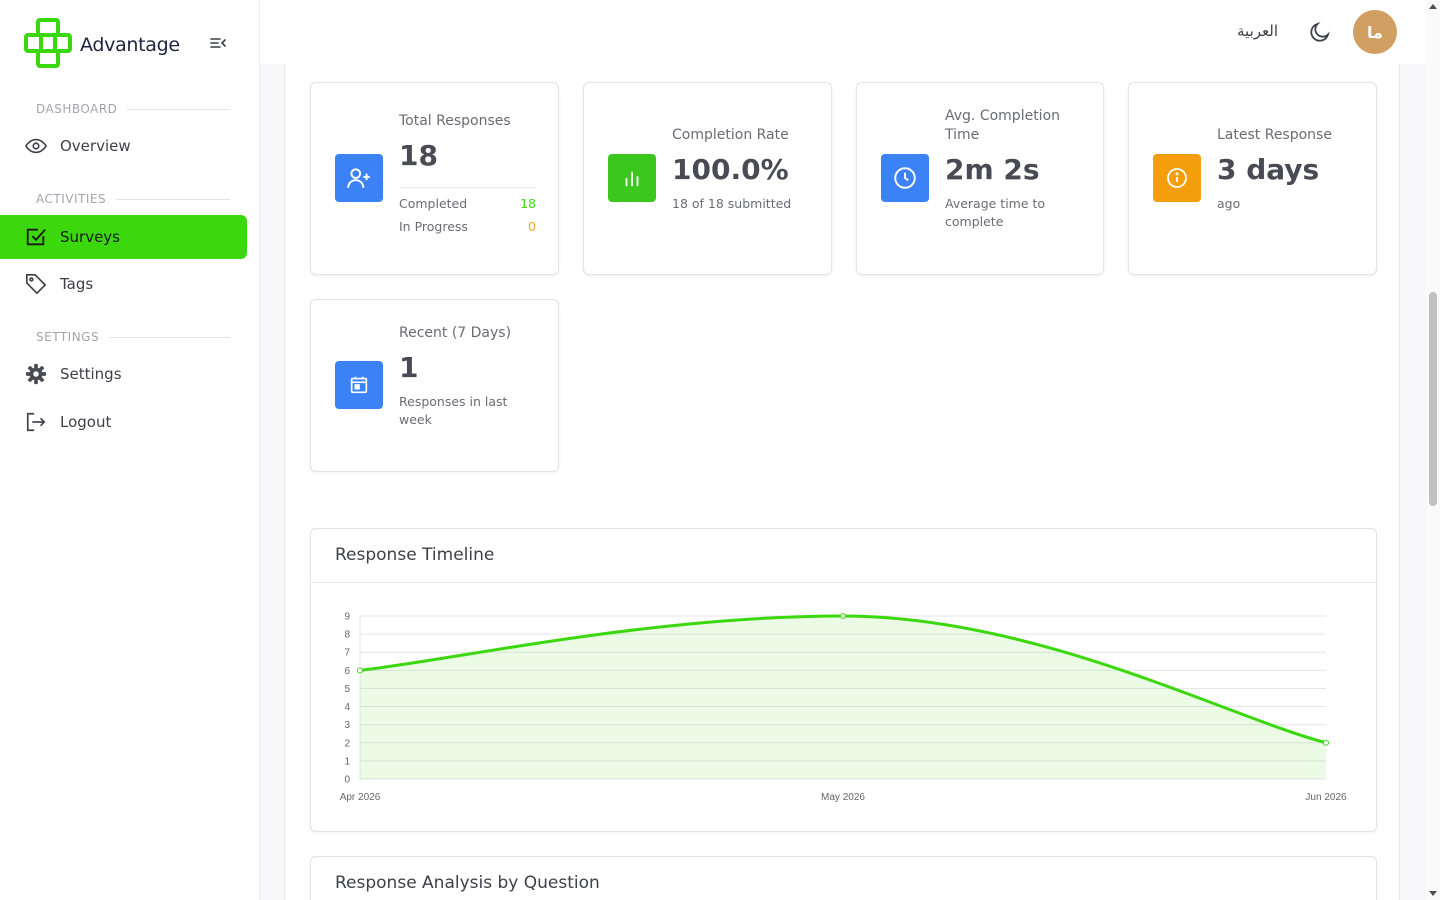  I want to click on menu-collapse-icon, so click(218, 43).